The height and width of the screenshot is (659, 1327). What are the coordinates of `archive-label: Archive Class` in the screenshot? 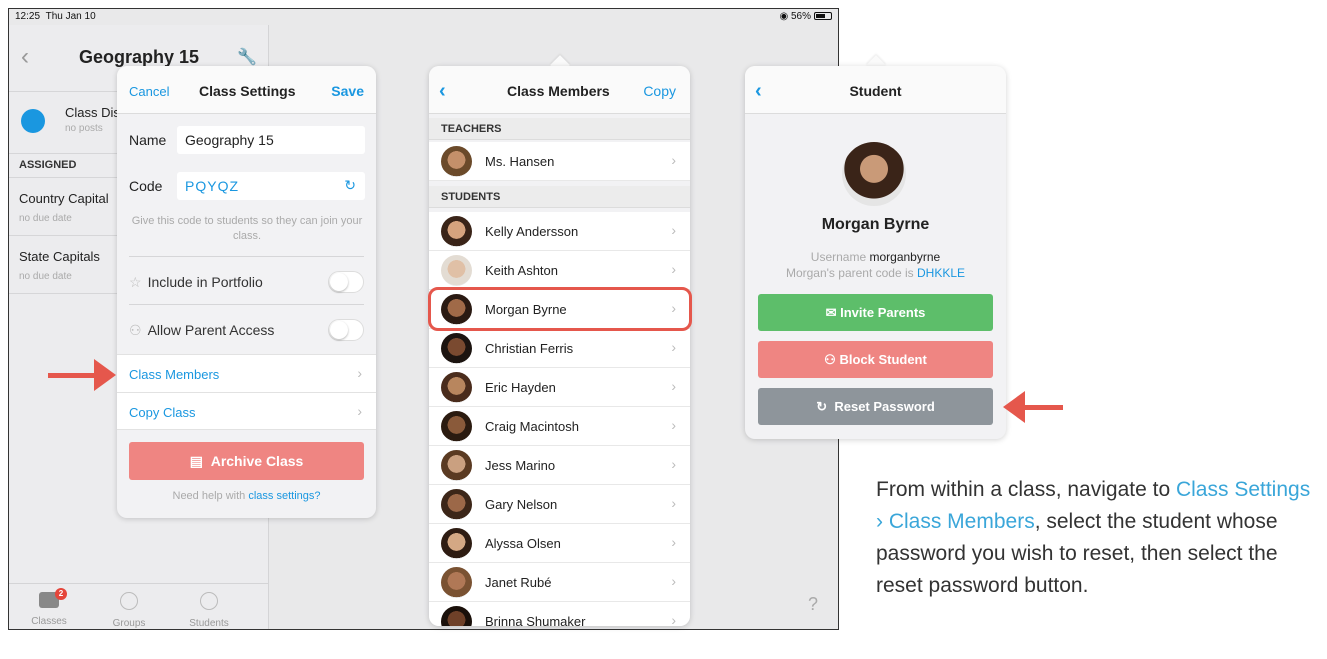 It's located at (257, 461).